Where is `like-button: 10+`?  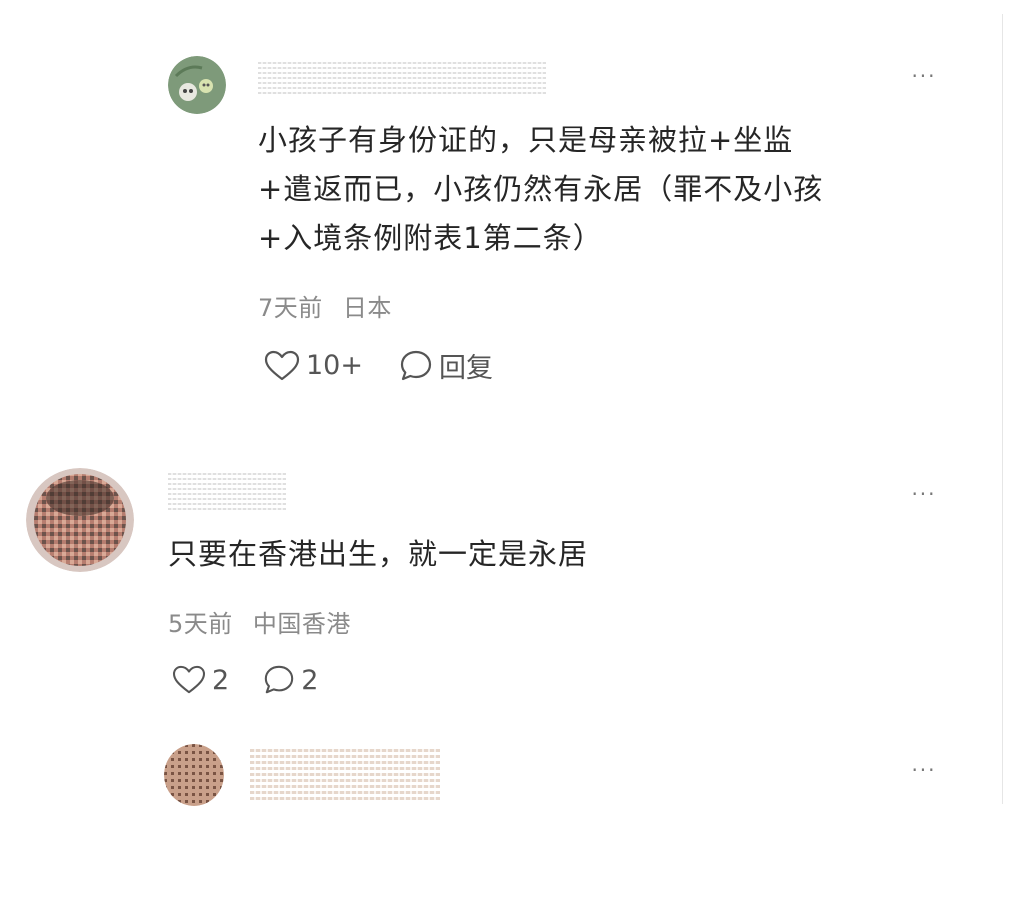
like-button: 10+ is located at coordinates (313, 366).